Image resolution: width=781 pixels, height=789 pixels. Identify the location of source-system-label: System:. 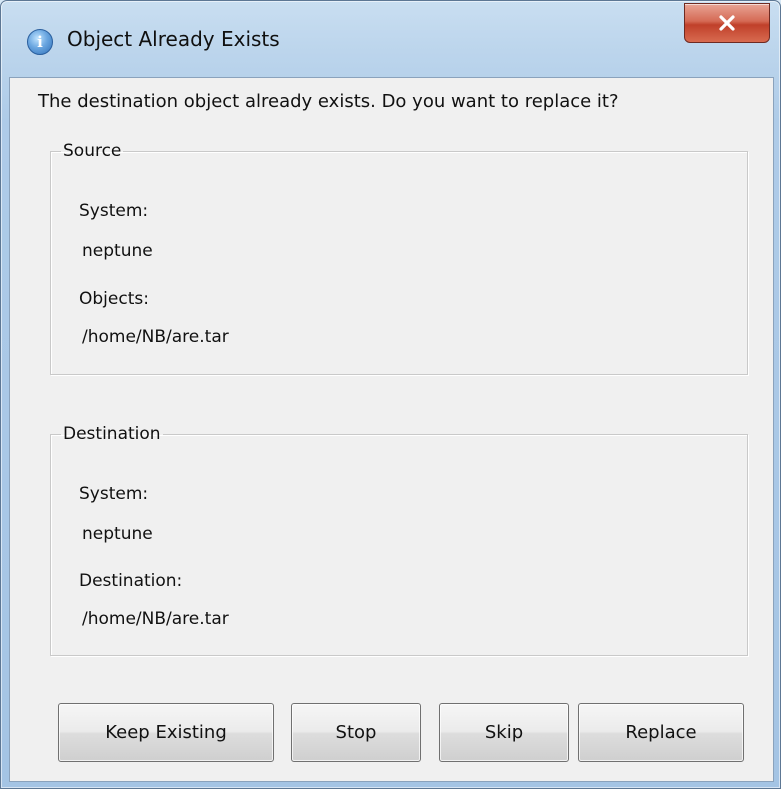
(114, 211).